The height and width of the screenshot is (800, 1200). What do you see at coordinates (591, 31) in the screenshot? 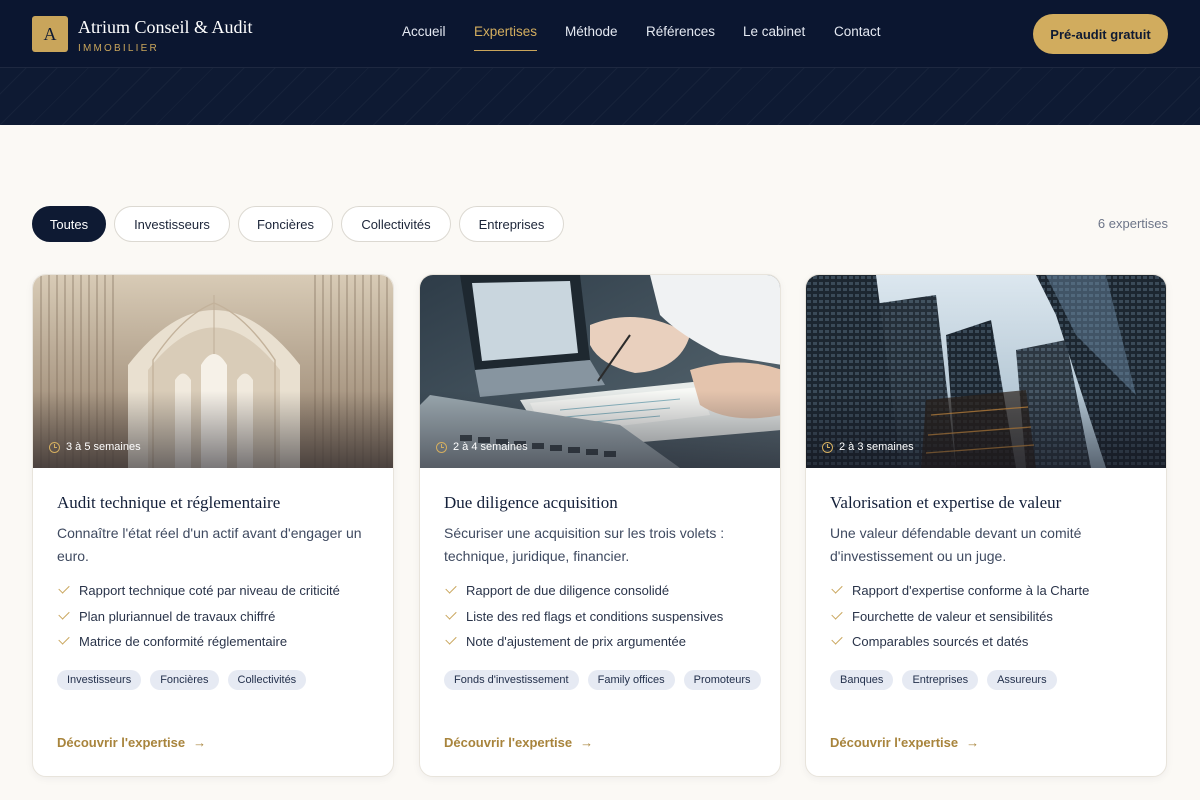
I see `nav-methode: Méthode` at bounding box center [591, 31].